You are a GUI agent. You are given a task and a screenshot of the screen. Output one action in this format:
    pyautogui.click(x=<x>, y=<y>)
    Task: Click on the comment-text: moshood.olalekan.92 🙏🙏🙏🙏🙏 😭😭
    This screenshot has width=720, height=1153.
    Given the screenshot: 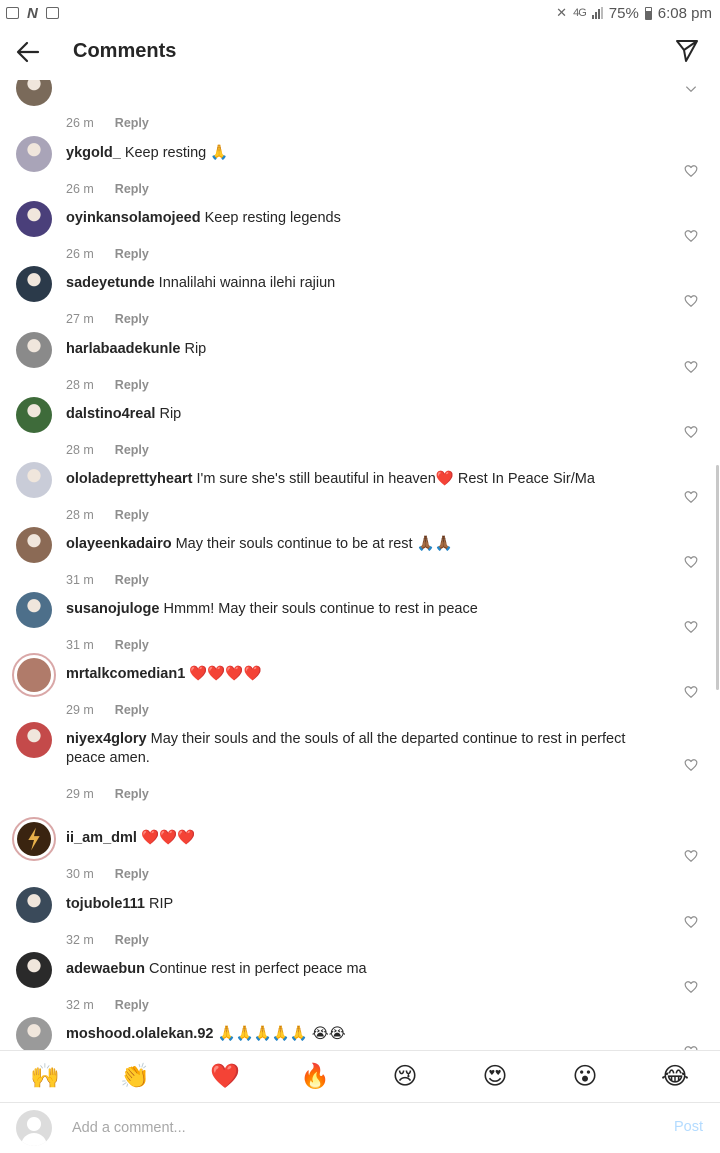 What is the action you would take?
    pyautogui.click(x=366, y=1034)
    